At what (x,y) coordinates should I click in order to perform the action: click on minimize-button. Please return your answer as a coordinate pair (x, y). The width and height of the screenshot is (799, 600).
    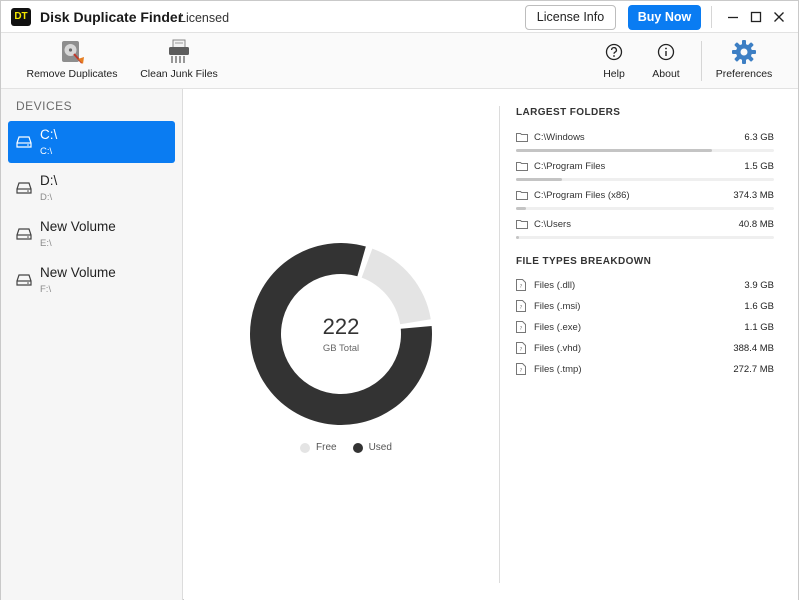
    Looking at the image, I should click on (733, 17).